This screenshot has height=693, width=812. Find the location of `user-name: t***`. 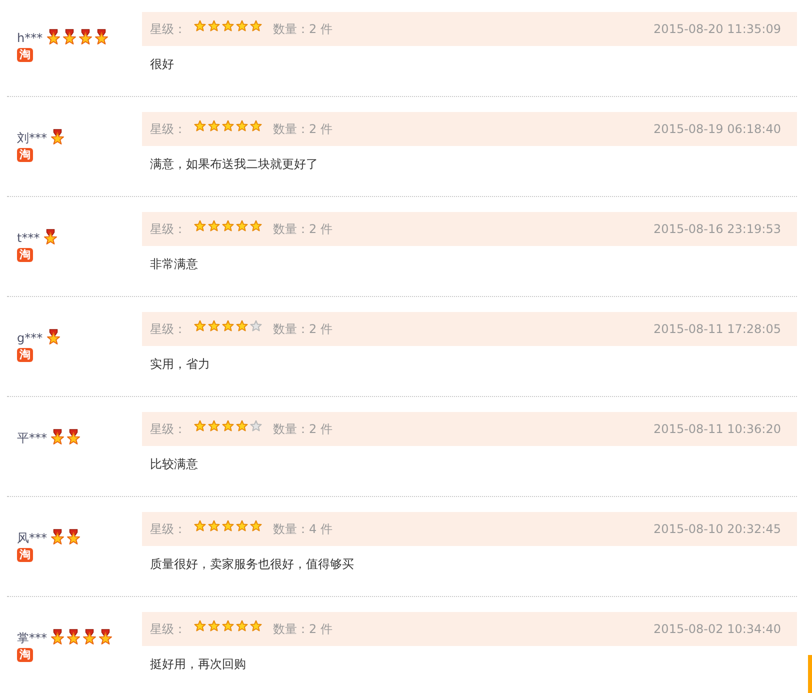

user-name: t*** is located at coordinates (28, 238).